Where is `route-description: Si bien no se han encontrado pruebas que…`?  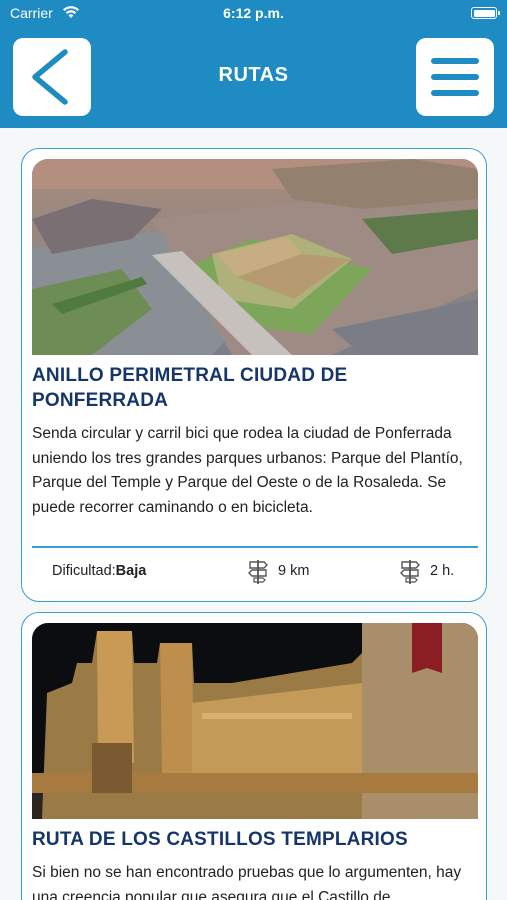 route-description: Si bien no se han encontrado pruebas que… is located at coordinates (247, 882).